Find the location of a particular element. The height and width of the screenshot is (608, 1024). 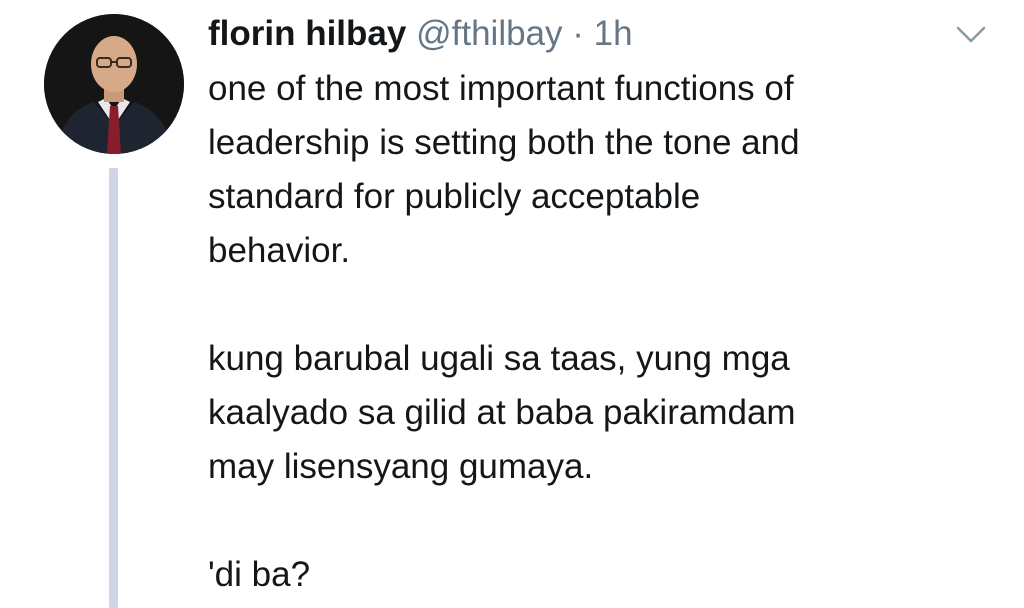

chevron-down-icon is located at coordinates (971, 34).